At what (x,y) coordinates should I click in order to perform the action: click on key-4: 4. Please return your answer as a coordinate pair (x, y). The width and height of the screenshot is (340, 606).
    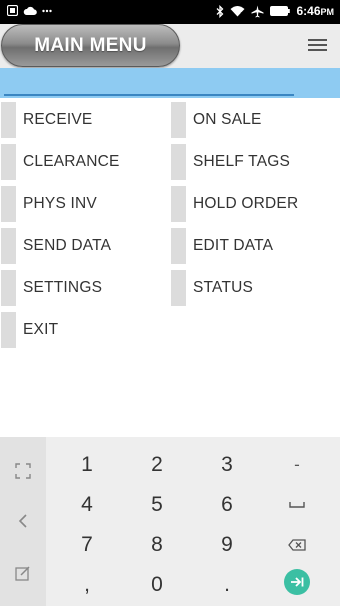
    Looking at the image, I should click on (87, 505).